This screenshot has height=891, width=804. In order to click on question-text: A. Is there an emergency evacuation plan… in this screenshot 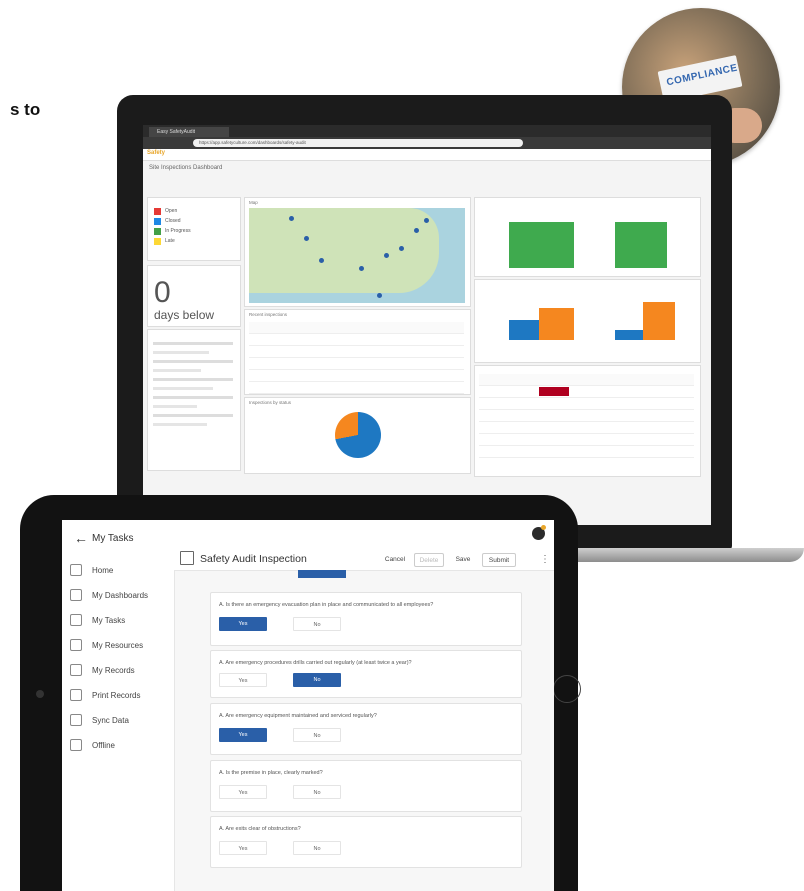, I will do `click(326, 605)`.